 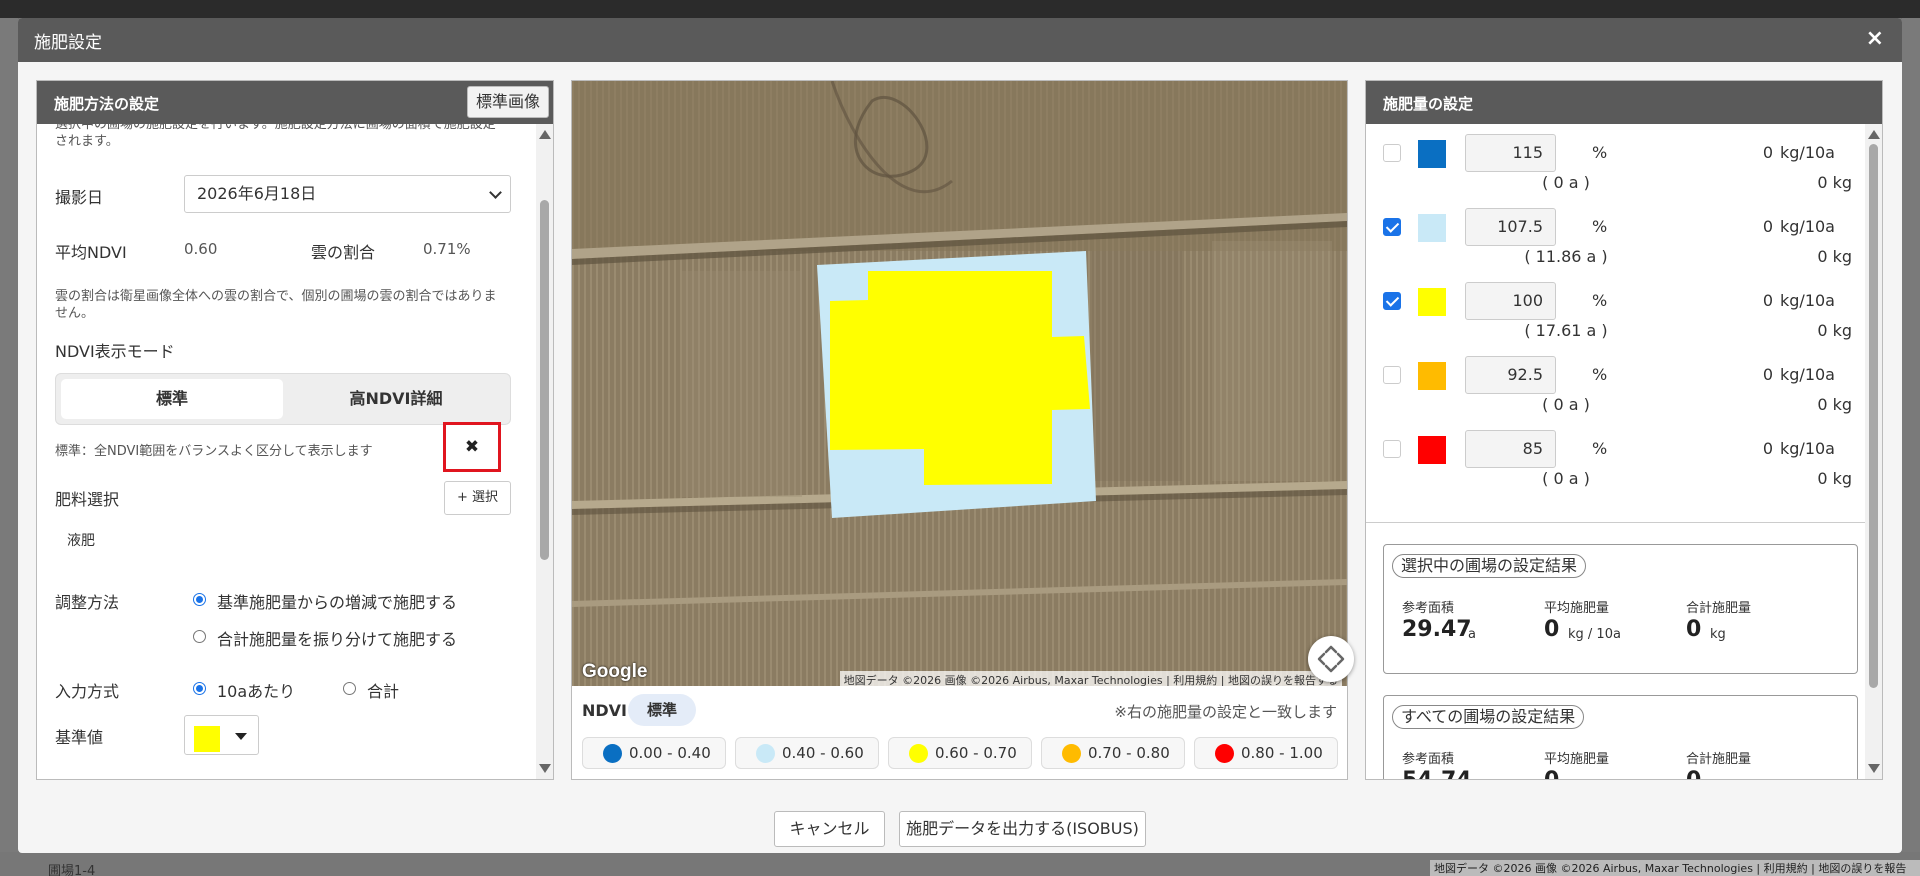 I want to click on divider, so click(x=1616, y=522).